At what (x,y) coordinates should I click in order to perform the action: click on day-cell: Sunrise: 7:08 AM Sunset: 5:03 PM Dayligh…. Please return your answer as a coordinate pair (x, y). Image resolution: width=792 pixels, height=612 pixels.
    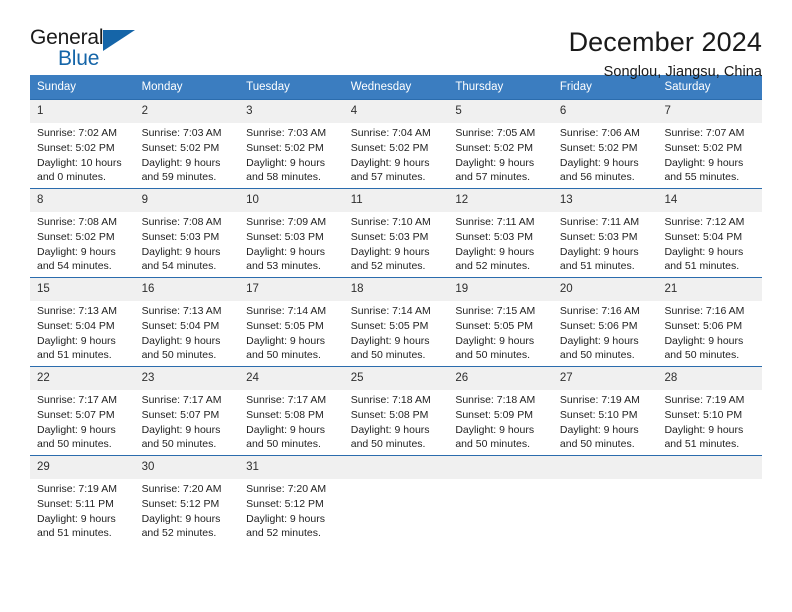
    Looking at the image, I should click on (187, 243).